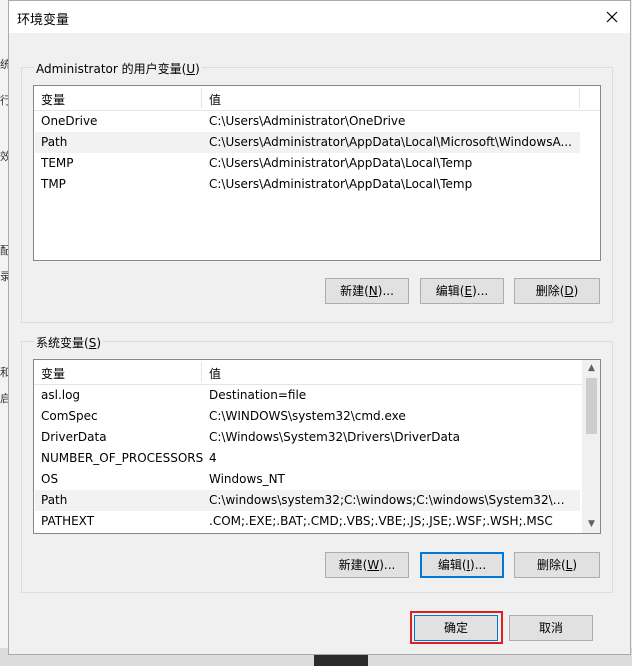 The height and width of the screenshot is (666, 632). What do you see at coordinates (118, 68) in the screenshot?
I see `user-variables-label: Administrator 的用户变量(U)` at bounding box center [118, 68].